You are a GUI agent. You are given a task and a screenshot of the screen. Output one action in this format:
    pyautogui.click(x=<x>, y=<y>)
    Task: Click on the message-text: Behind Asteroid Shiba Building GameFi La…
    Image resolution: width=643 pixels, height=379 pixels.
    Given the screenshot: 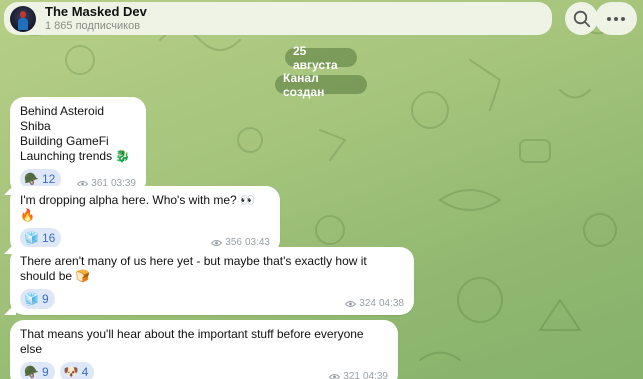 What is the action you would take?
    pyautogui.click(x=75, y=133)
    